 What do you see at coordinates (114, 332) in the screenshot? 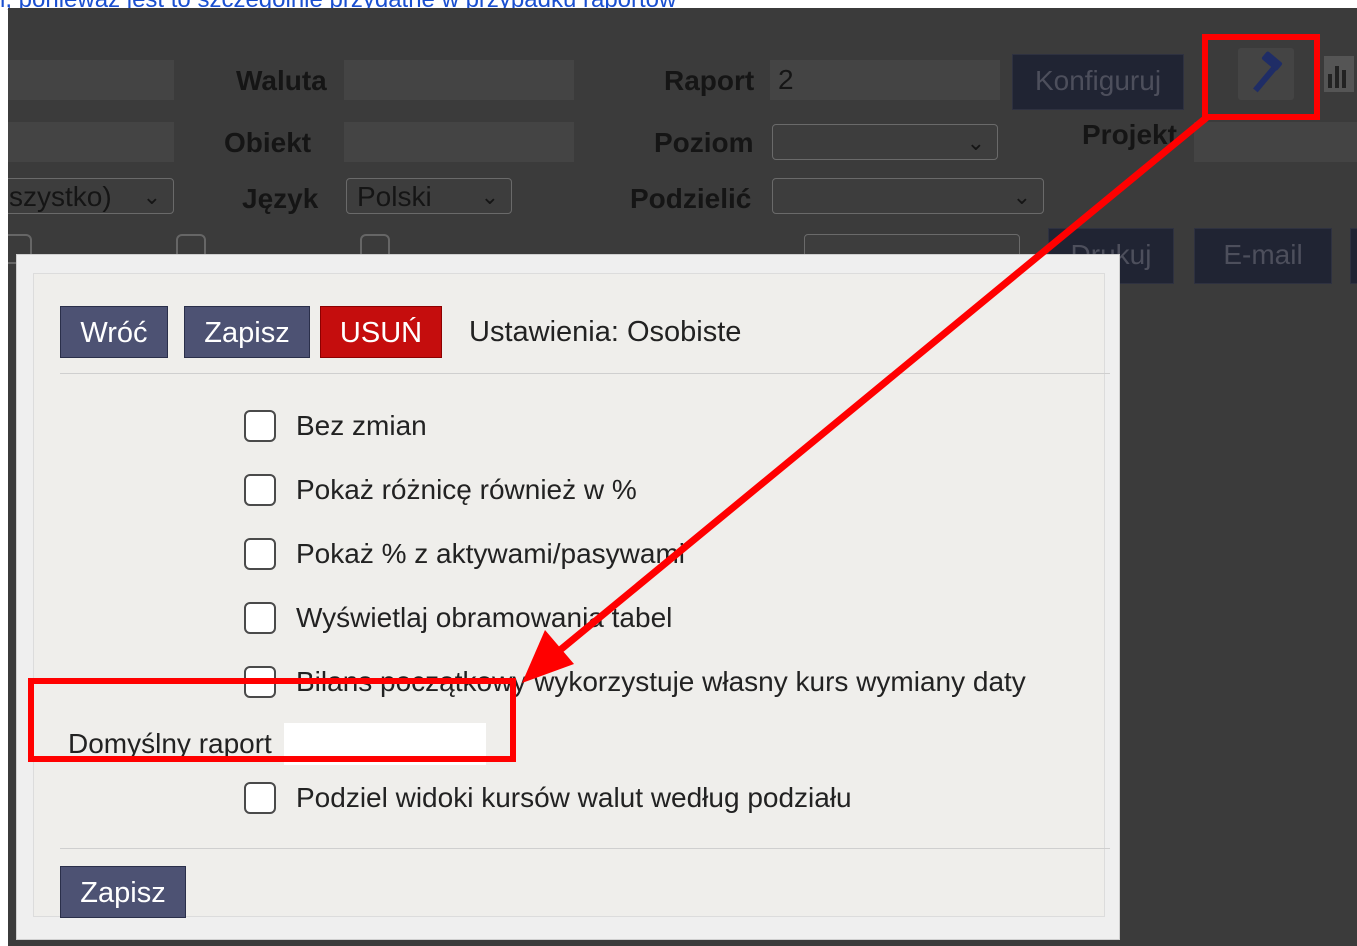
I see `back-button: Wróć` at bounding box center [114, 332].